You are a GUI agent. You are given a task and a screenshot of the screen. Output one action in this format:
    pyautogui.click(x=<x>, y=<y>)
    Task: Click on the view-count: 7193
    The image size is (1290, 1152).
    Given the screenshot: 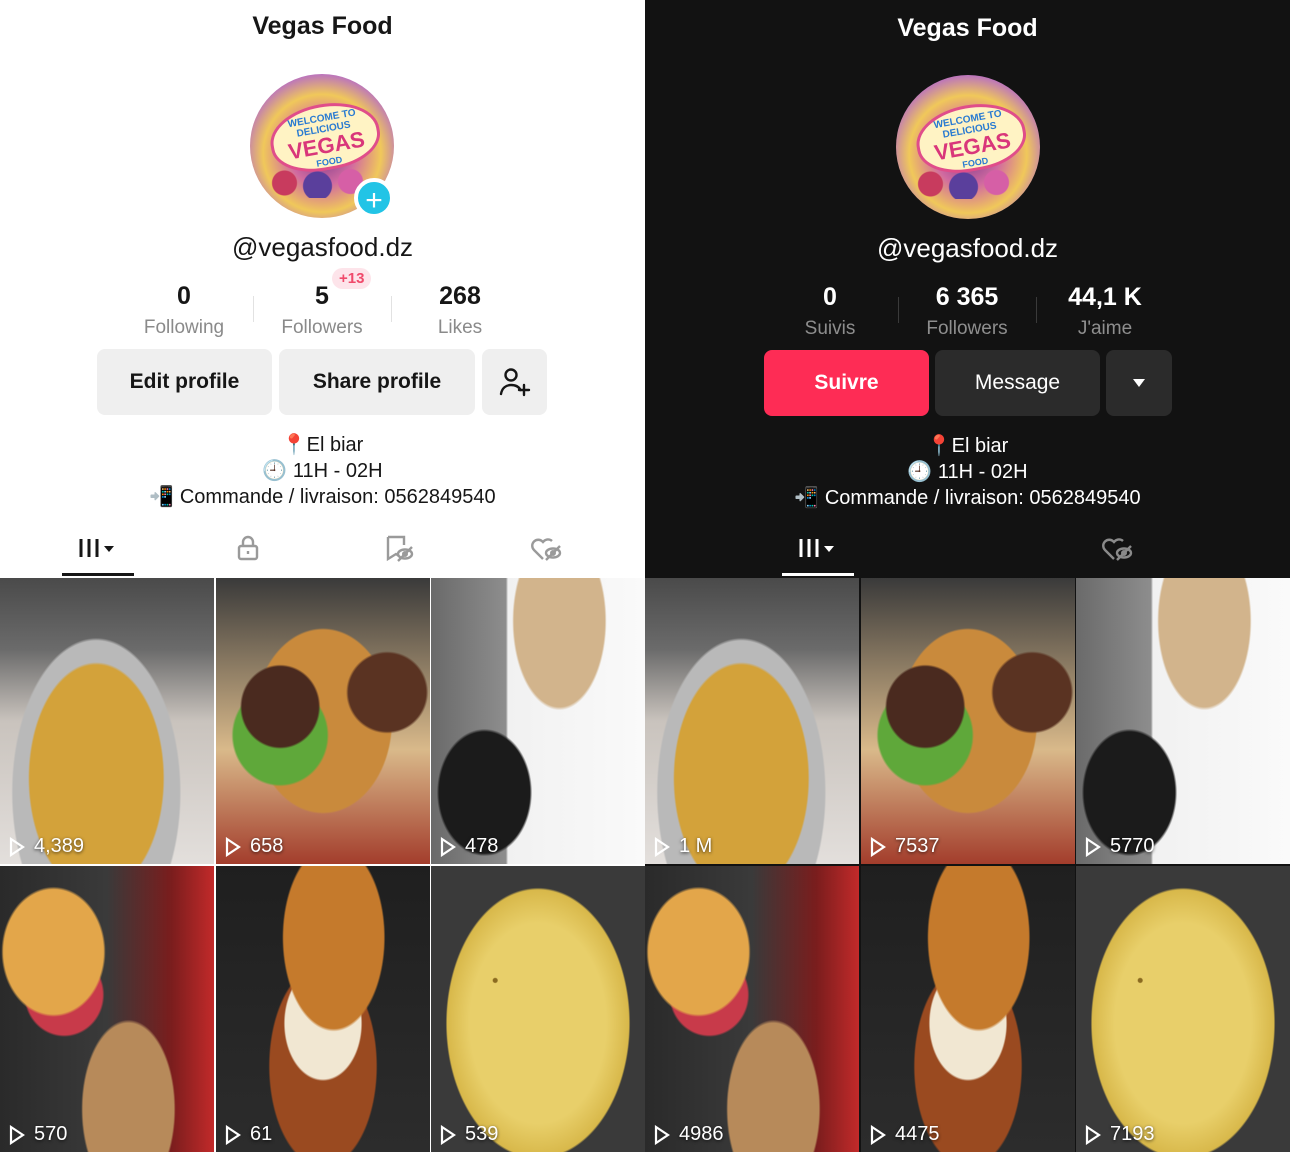 What is the action you would take?
    pyautogui.click(x=1132, y=1134)
    